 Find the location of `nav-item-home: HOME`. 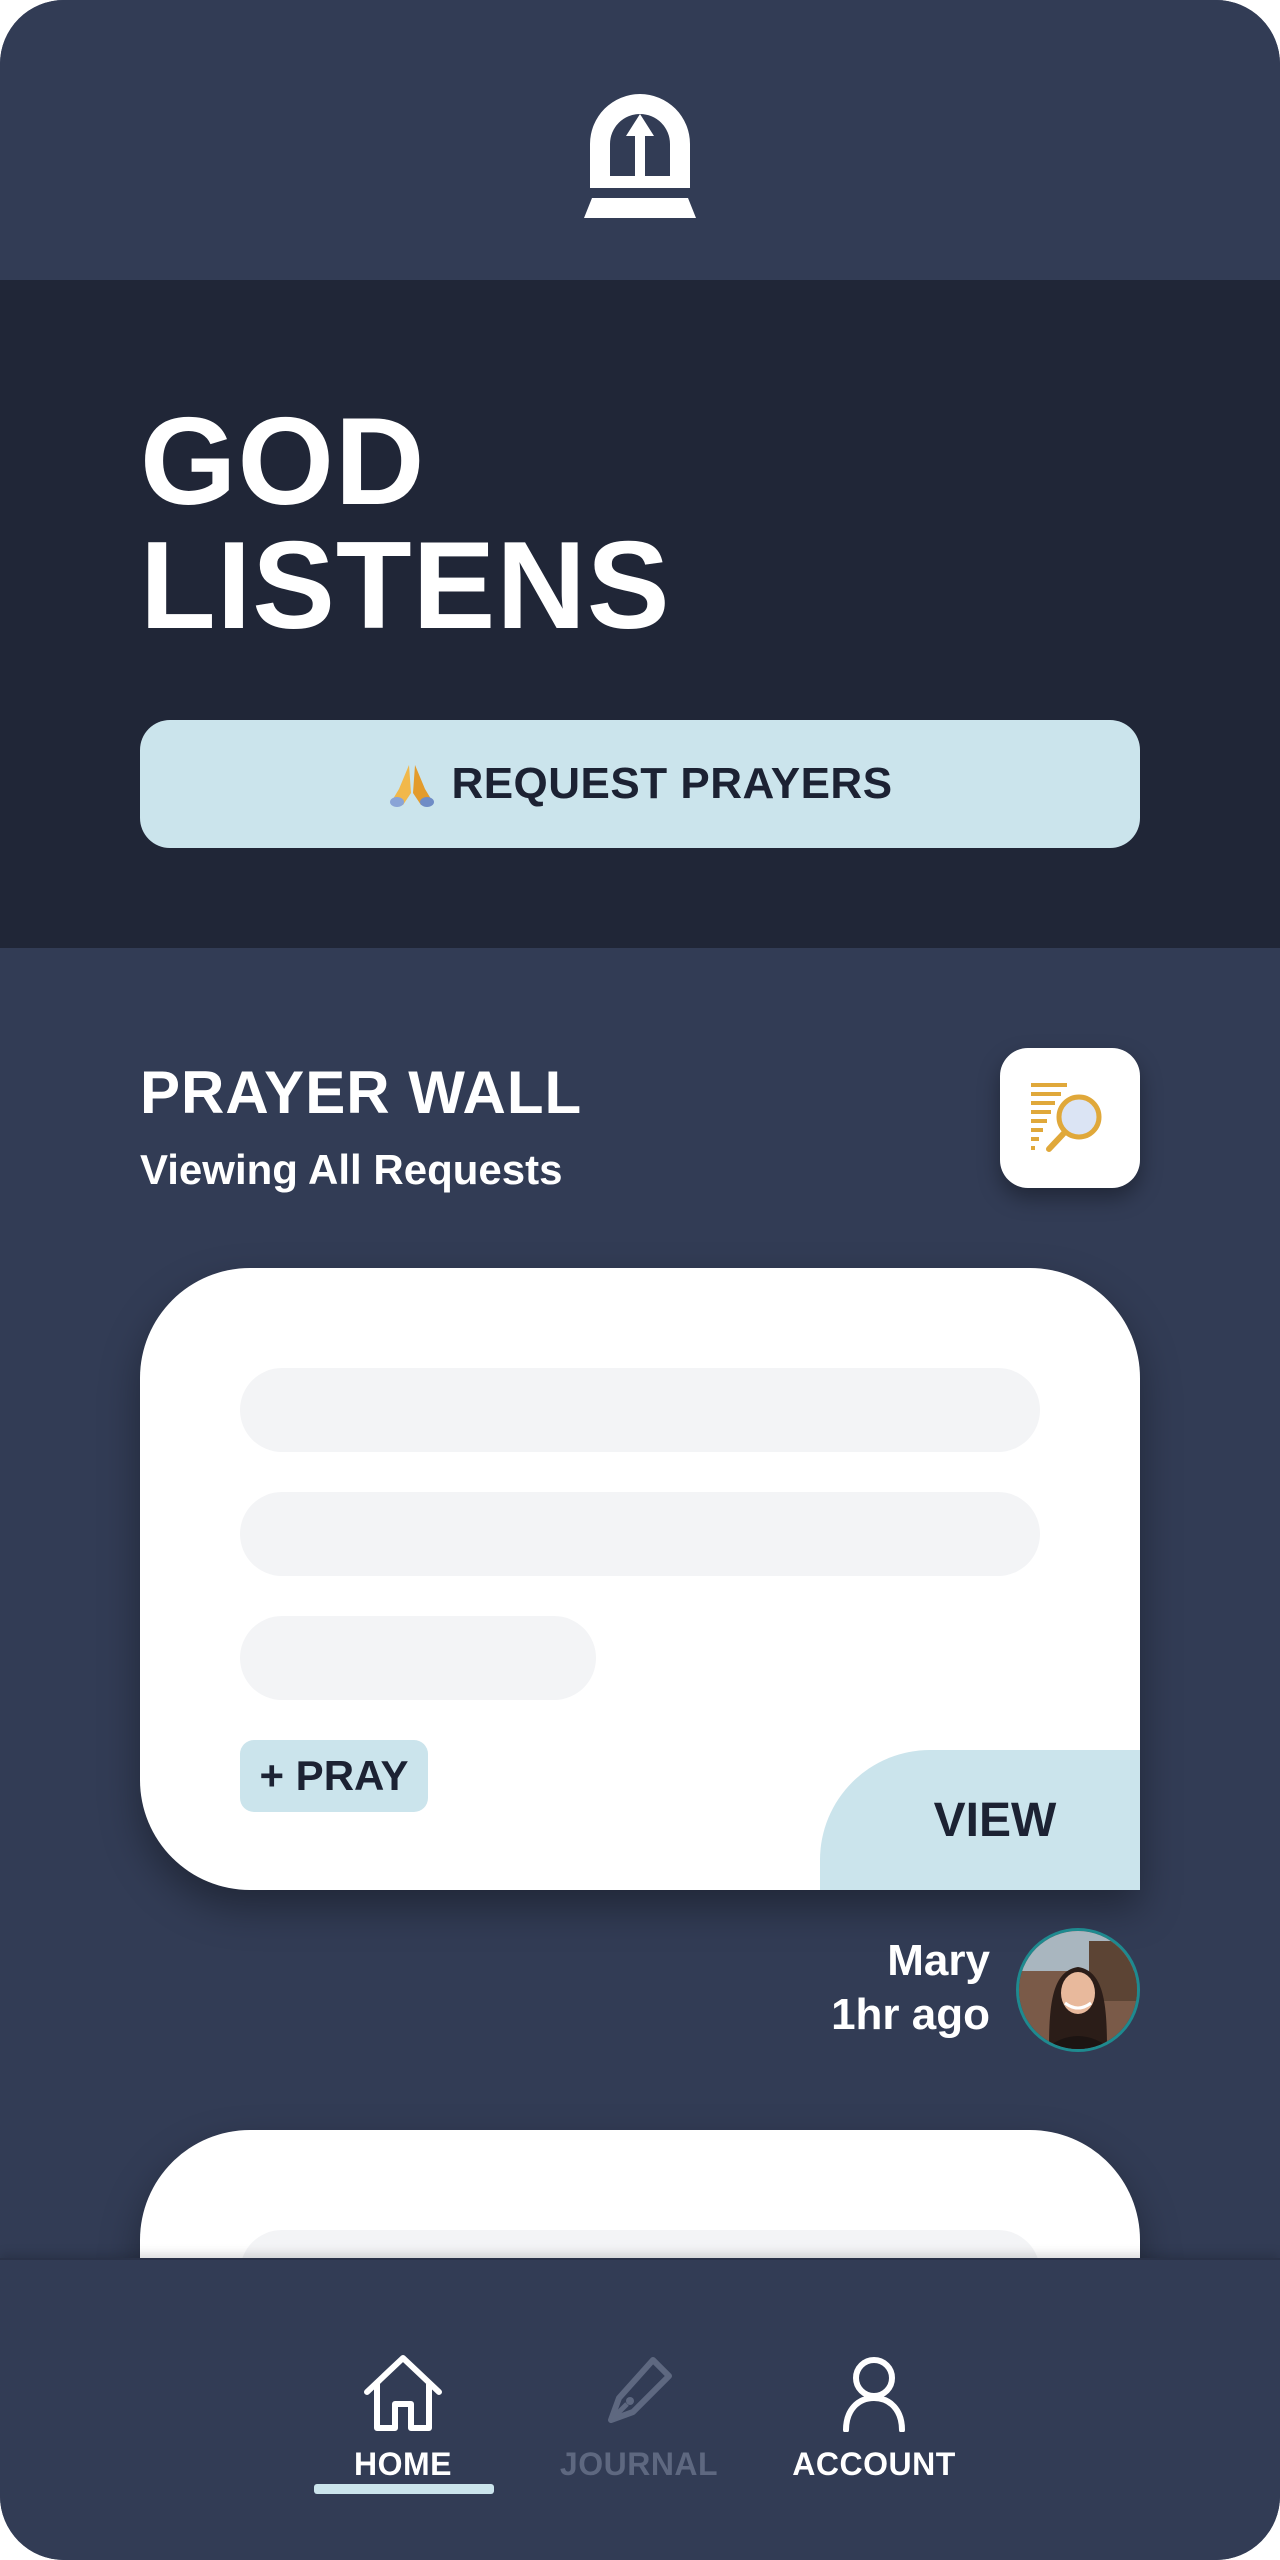

nav-item-home: HOME is located at coordinates (403, 2439).